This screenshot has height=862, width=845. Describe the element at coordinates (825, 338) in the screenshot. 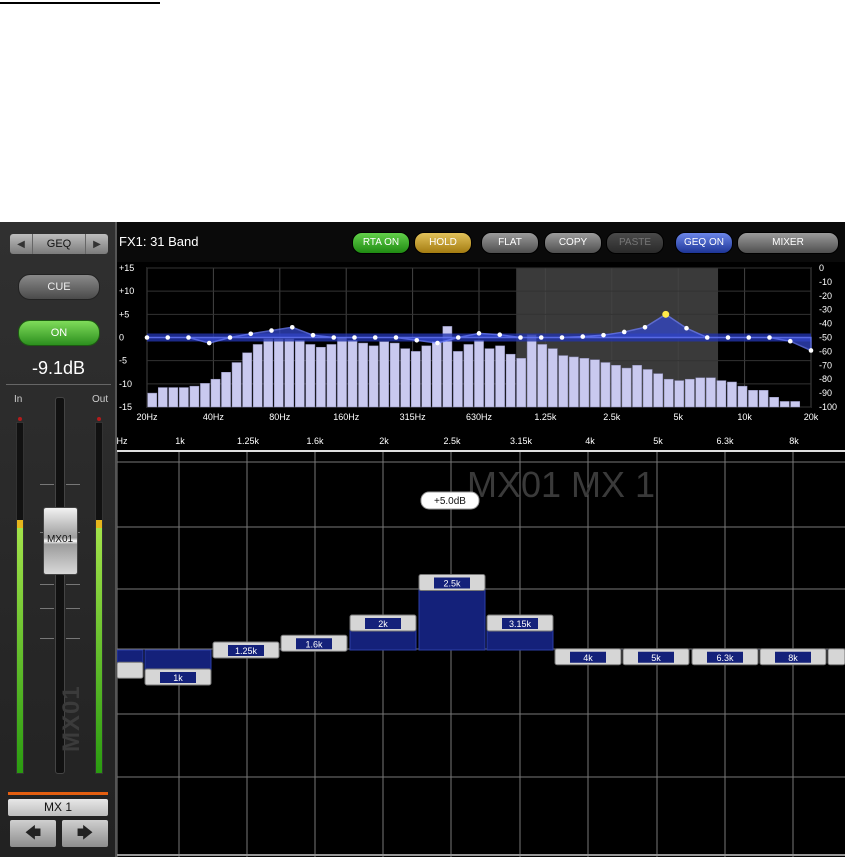

I see `rta-scale-label: -50` at that location.